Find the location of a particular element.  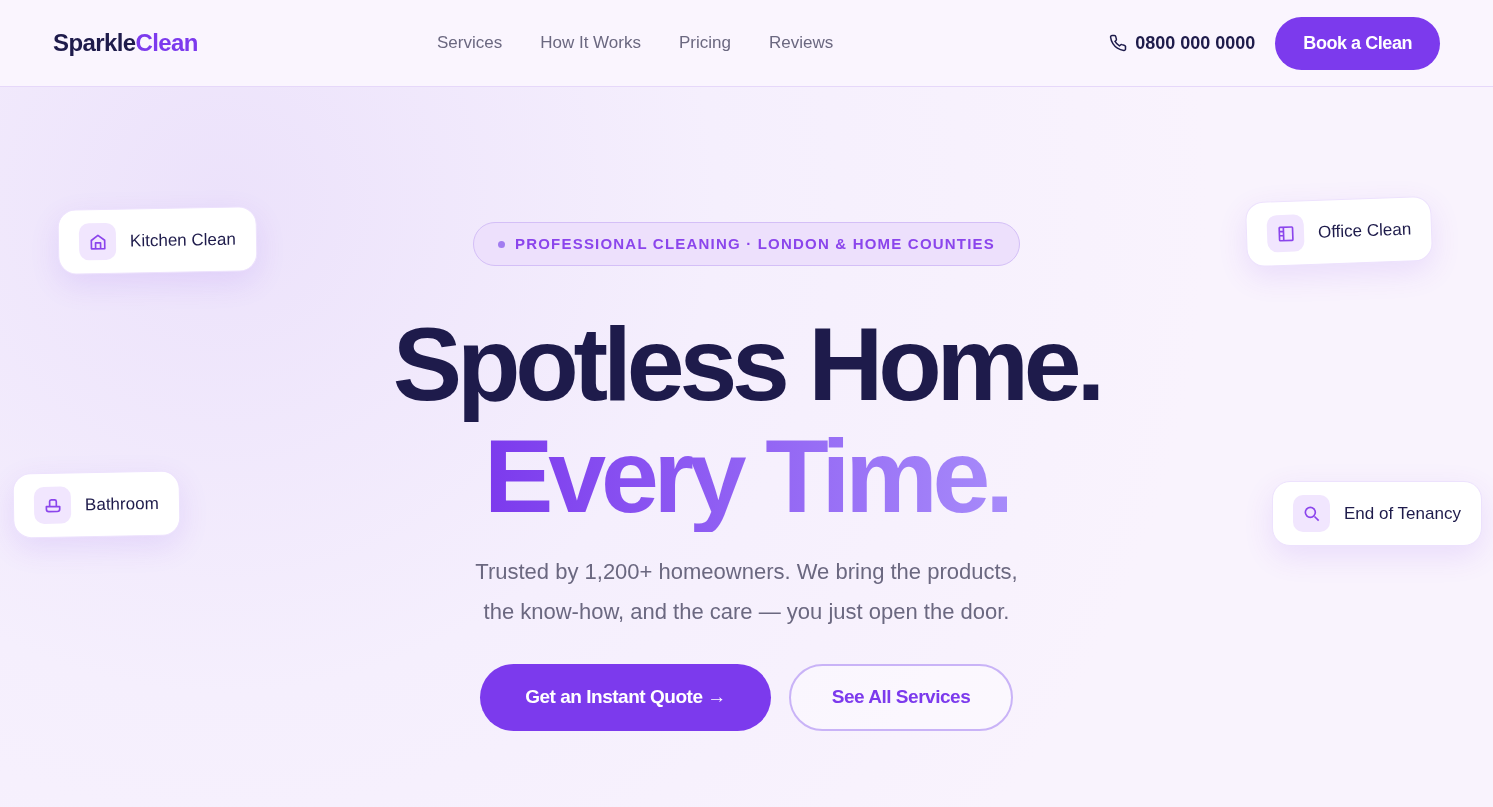

service-card: Office Clean is located at coordinates (1339, 231).